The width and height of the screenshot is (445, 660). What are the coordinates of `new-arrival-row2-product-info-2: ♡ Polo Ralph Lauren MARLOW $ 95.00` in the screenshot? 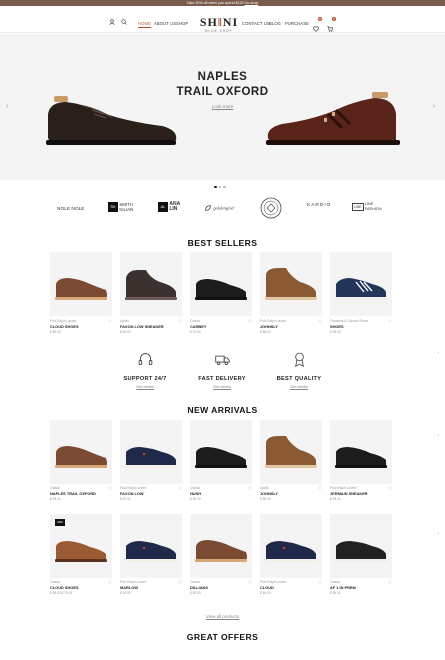 It's located at (151, 587).